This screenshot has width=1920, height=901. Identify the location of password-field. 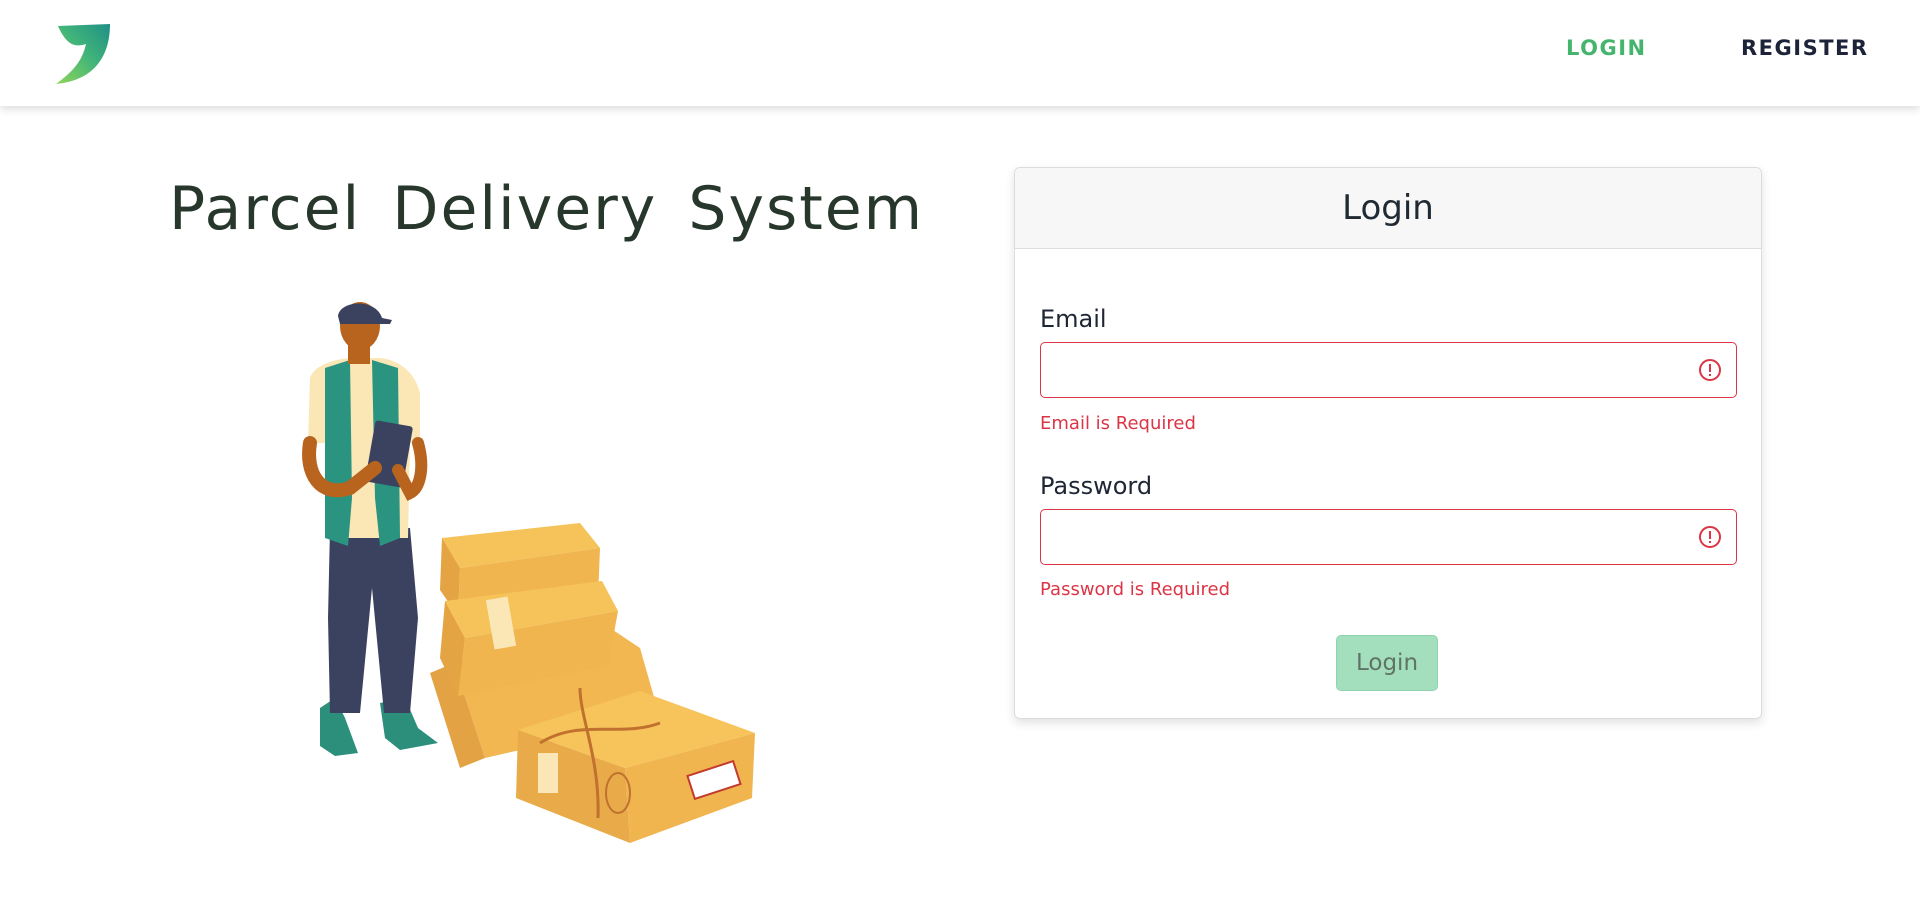
(1365, 535).